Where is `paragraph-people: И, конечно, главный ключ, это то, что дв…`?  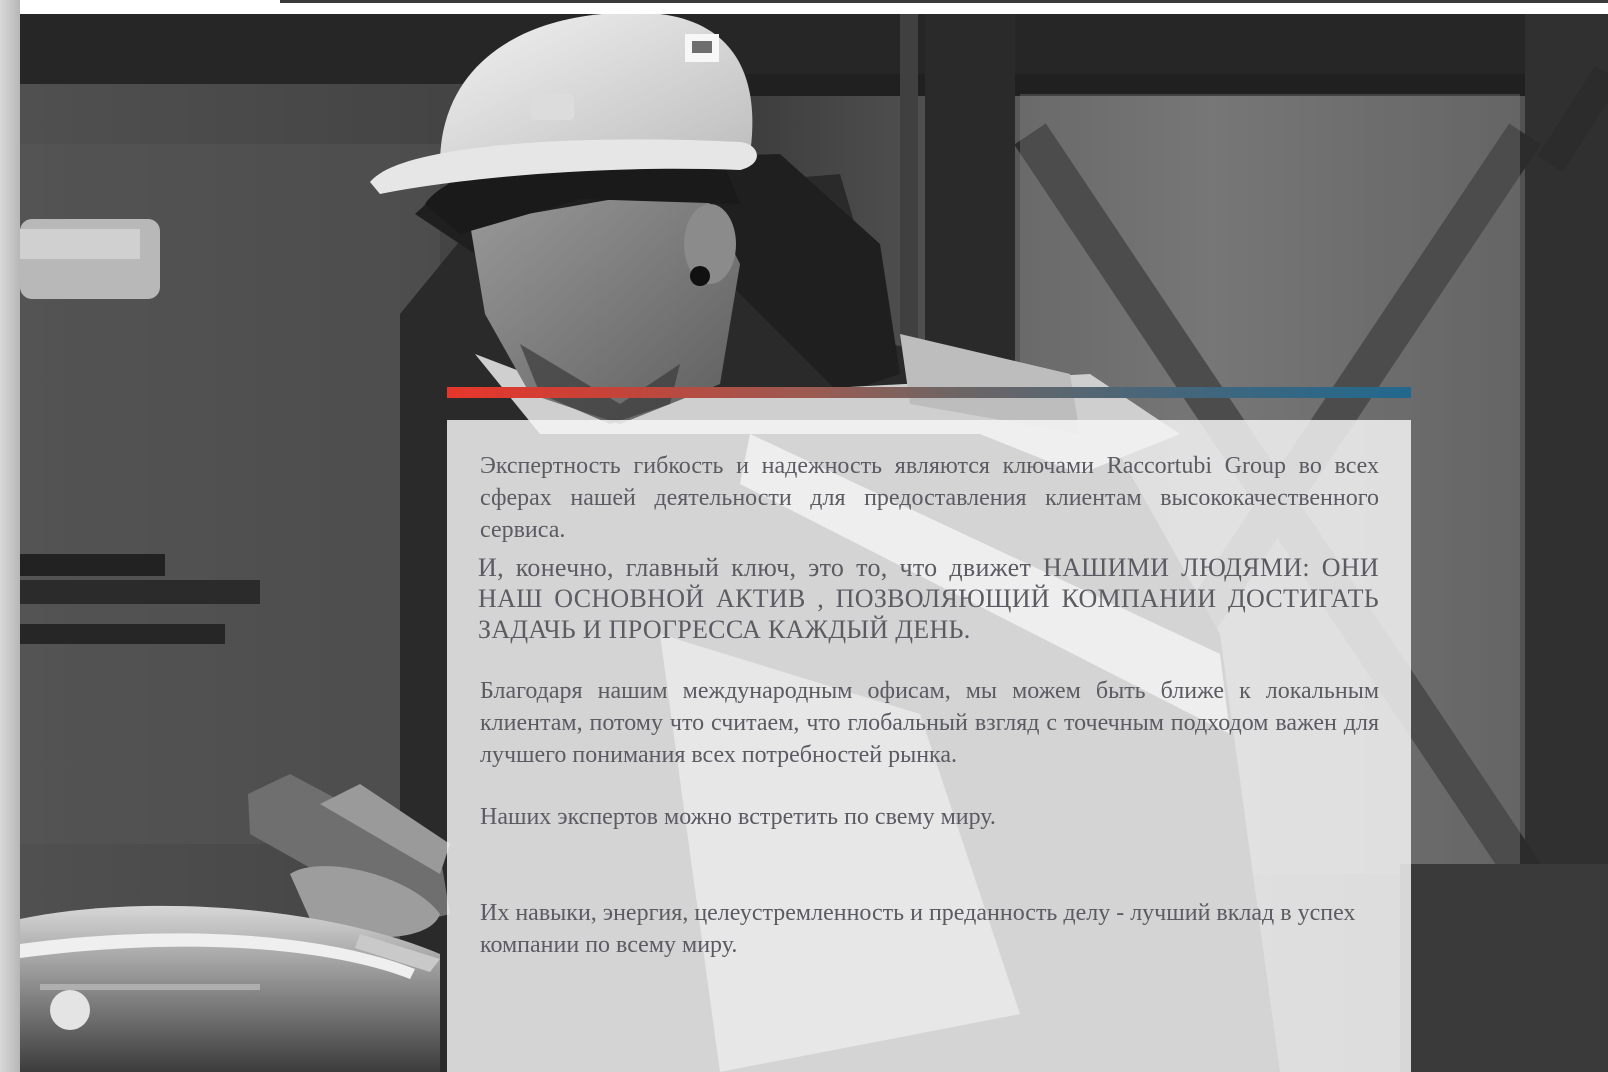
paragraph-people: И, конечно, главный ключ, это то, что дв… is located at coordinates (928, 598).